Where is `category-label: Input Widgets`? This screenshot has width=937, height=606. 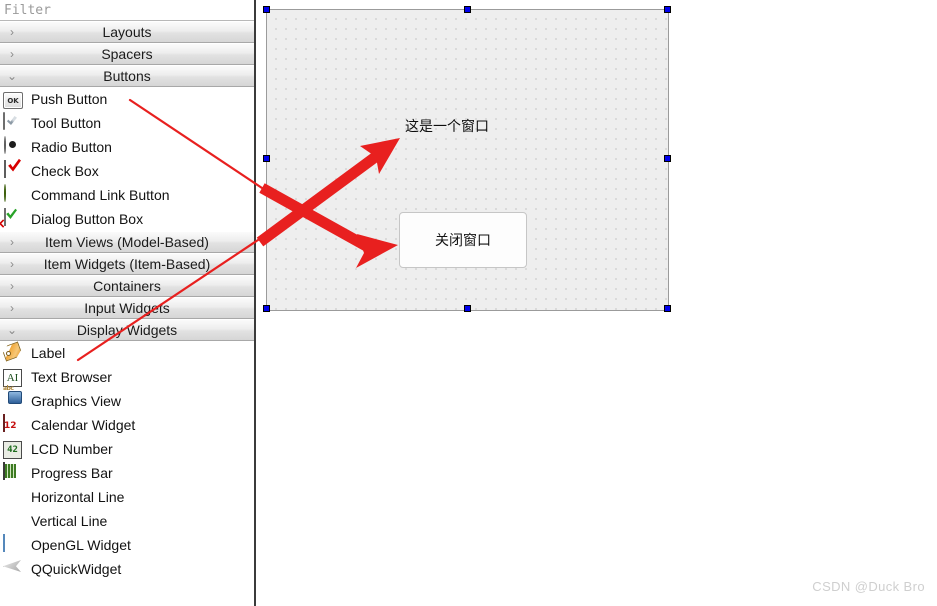 category-label: Input Widgets is located at coordinates (127, 308).